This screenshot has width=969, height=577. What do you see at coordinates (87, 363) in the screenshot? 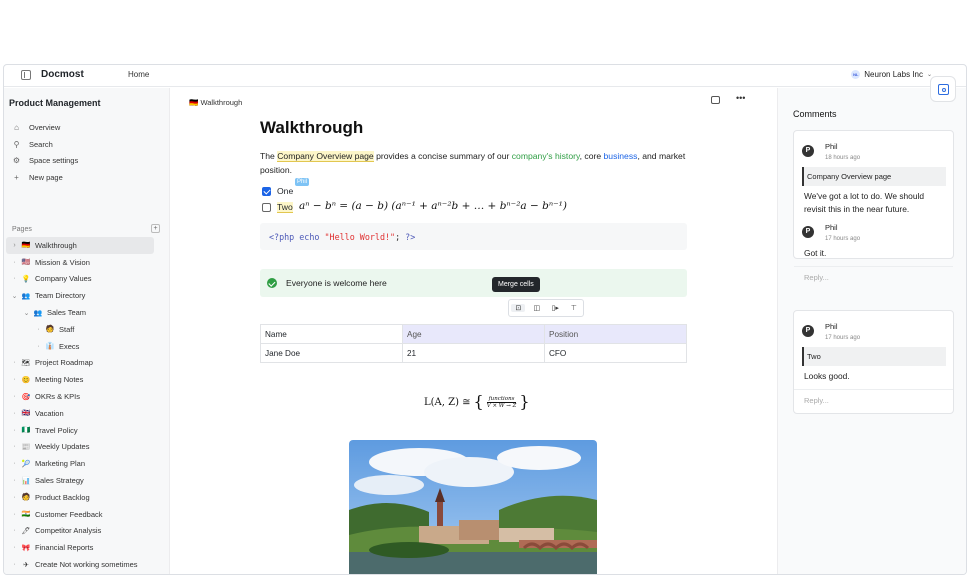
I see `sidebar-page-item: · 🗺 Project Roadmap` at bounding box center [87, 363].